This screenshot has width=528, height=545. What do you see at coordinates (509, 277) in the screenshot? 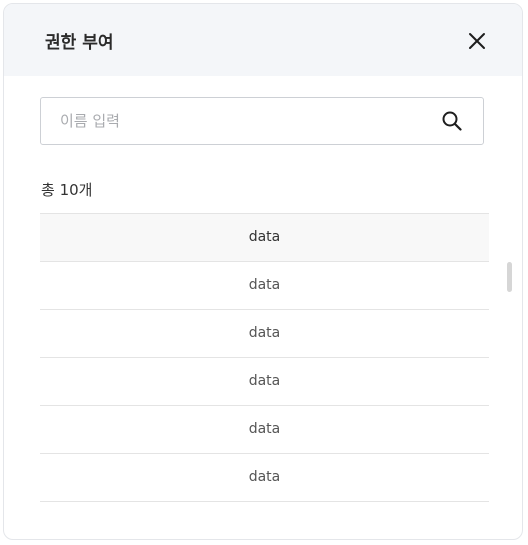
I see `scrollbar-thumb` at bounding box center [509, 277].